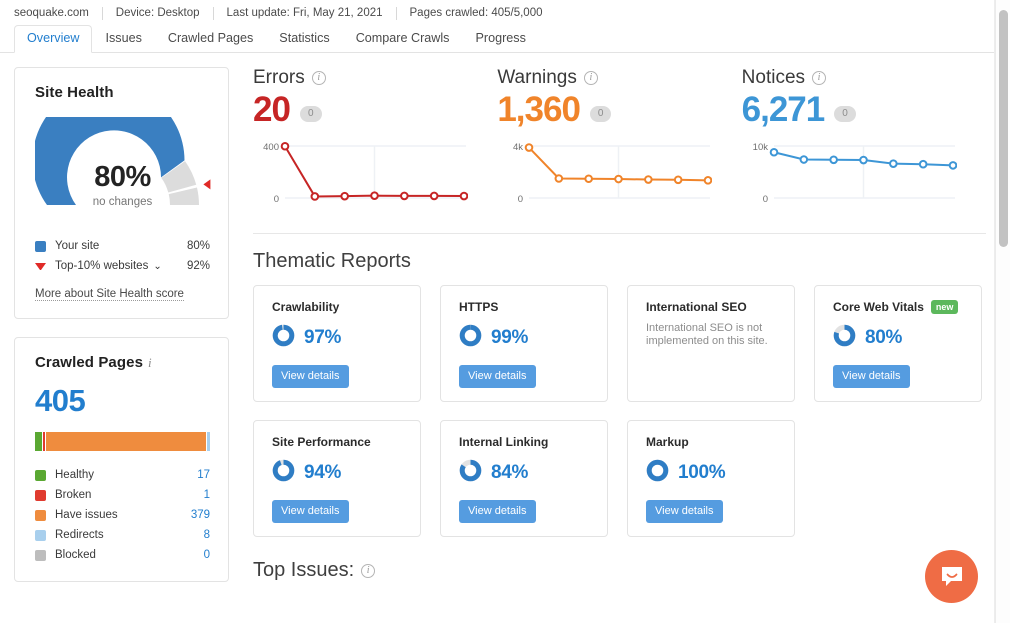  I want to click on legend-label: Your site, so click(77, 246).